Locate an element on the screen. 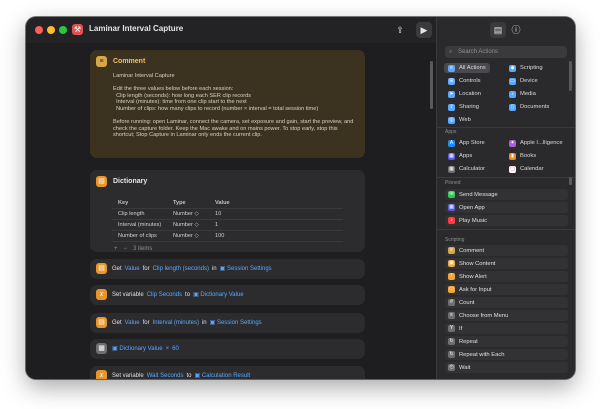 This screenshot has height=409, width=600. script-if: Y If is located at coordinates (506, 328).